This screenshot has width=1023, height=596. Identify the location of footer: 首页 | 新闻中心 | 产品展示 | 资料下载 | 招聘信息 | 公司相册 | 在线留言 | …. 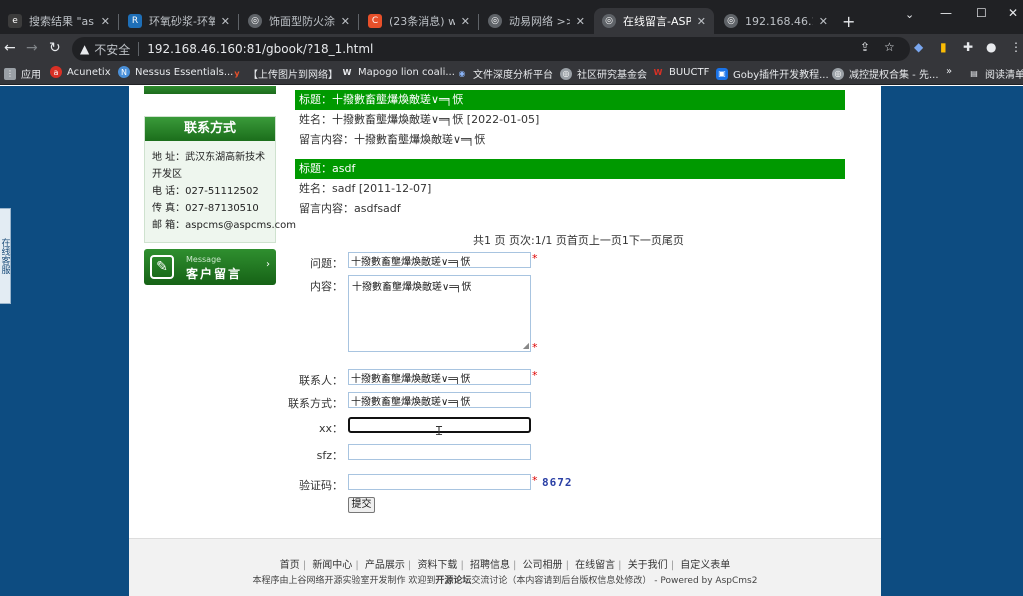
(505, 567).